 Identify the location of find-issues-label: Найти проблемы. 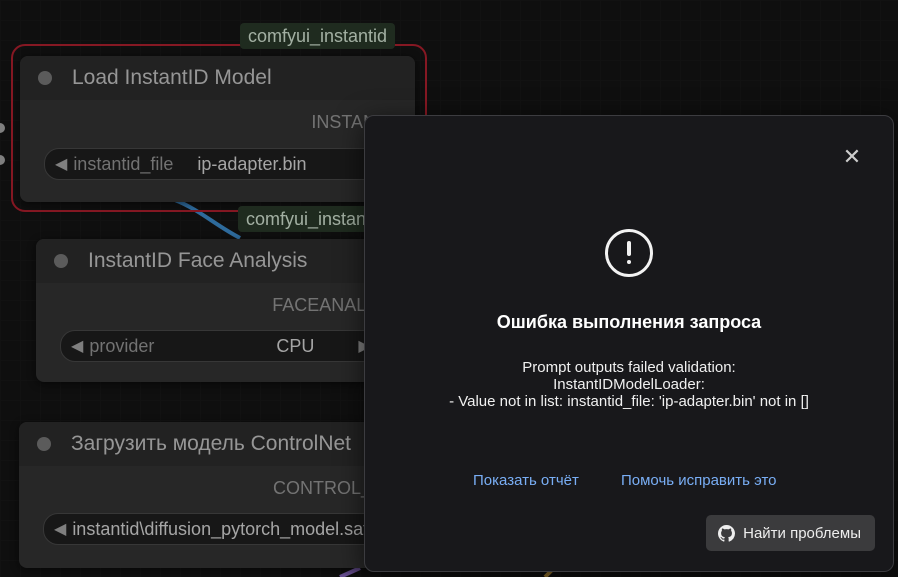
(802, 533).